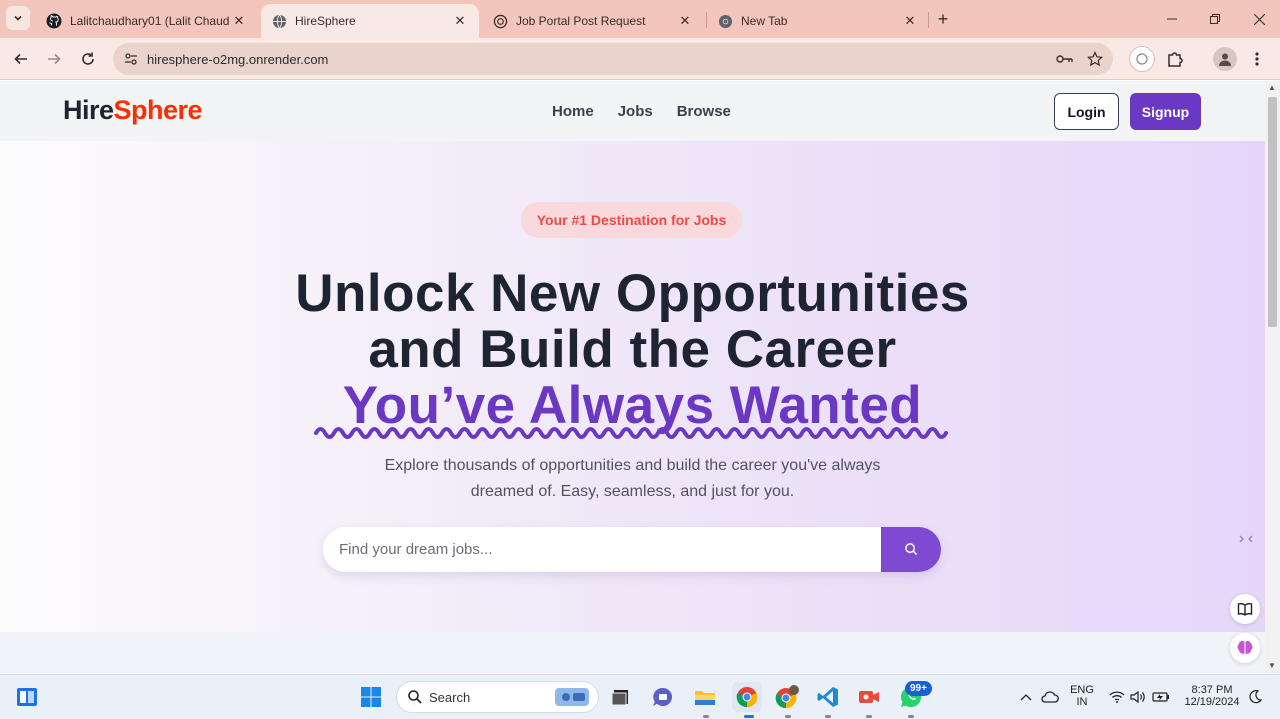 The width and height of the screenshot is (1280, 719). I want to click on logo-part-sphere: Sphere, so click(158, 110).